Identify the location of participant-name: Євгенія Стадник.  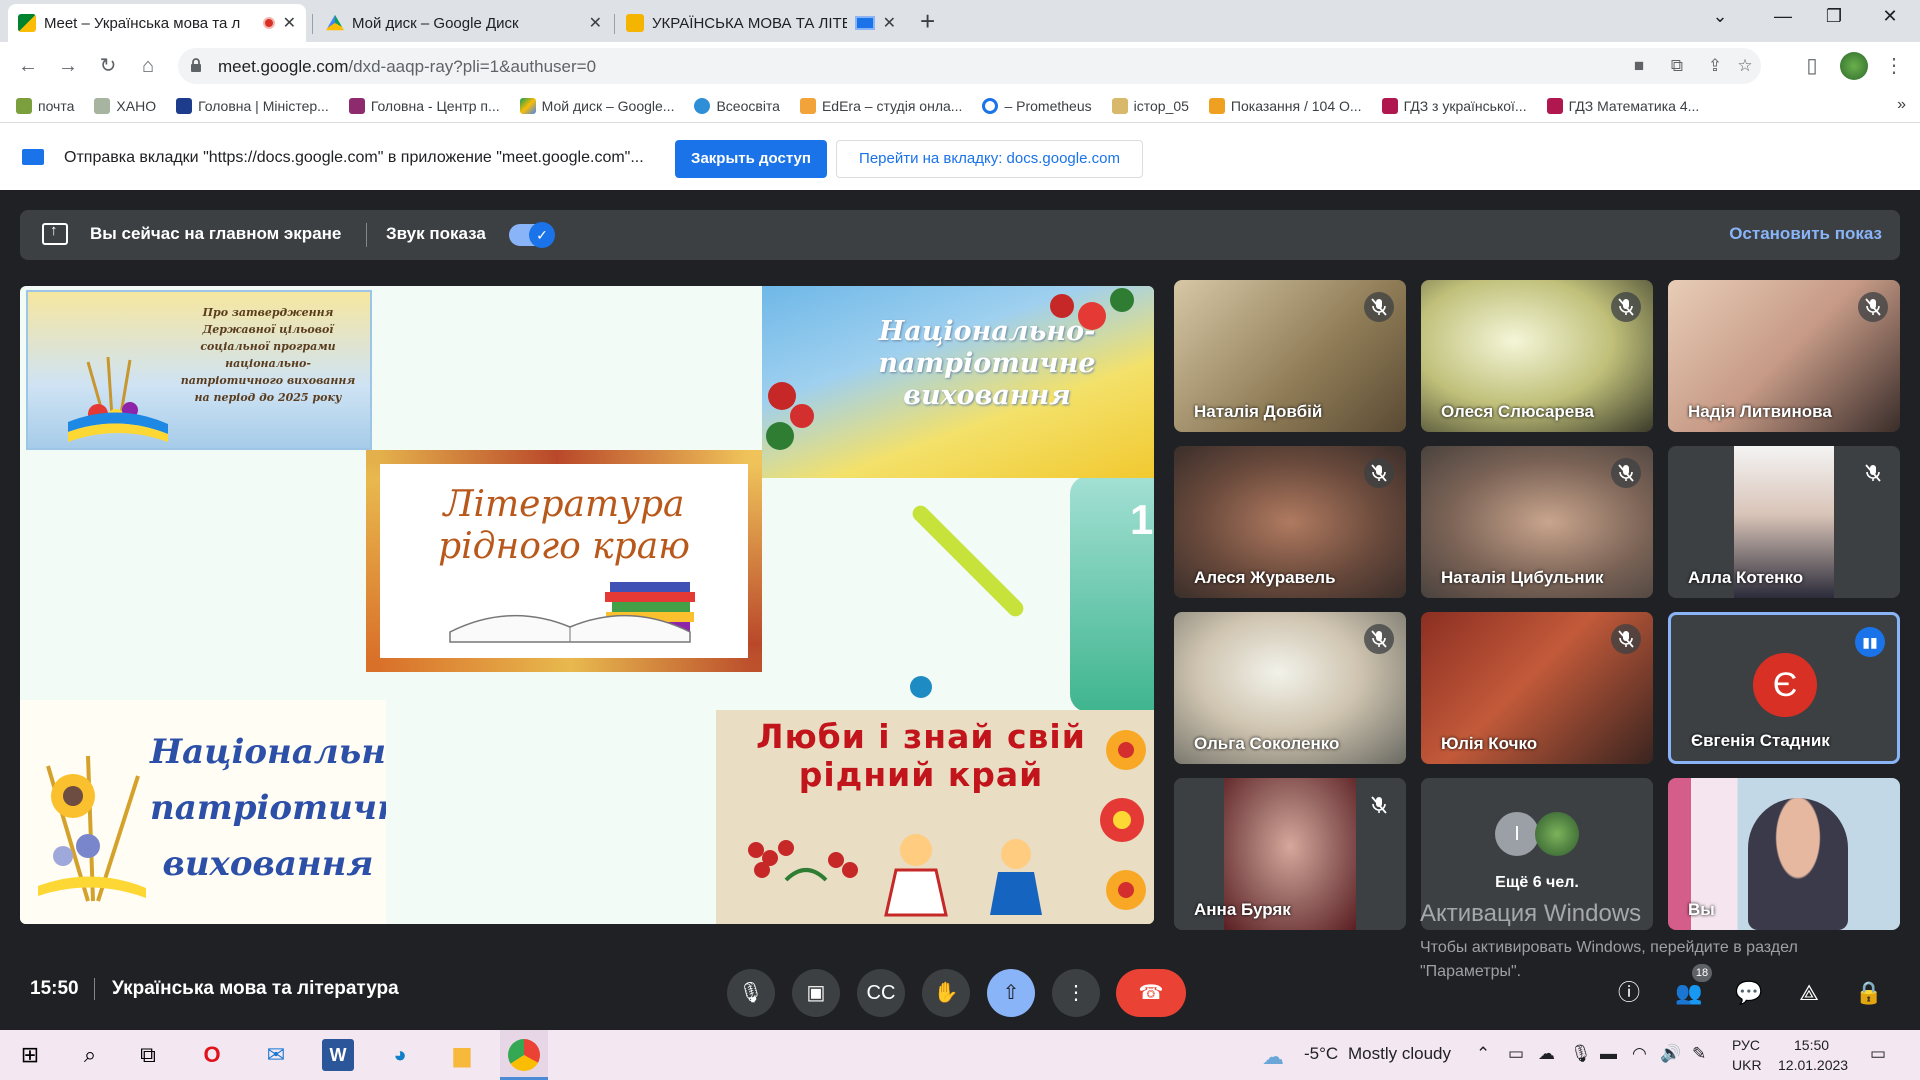
(1760, 740).